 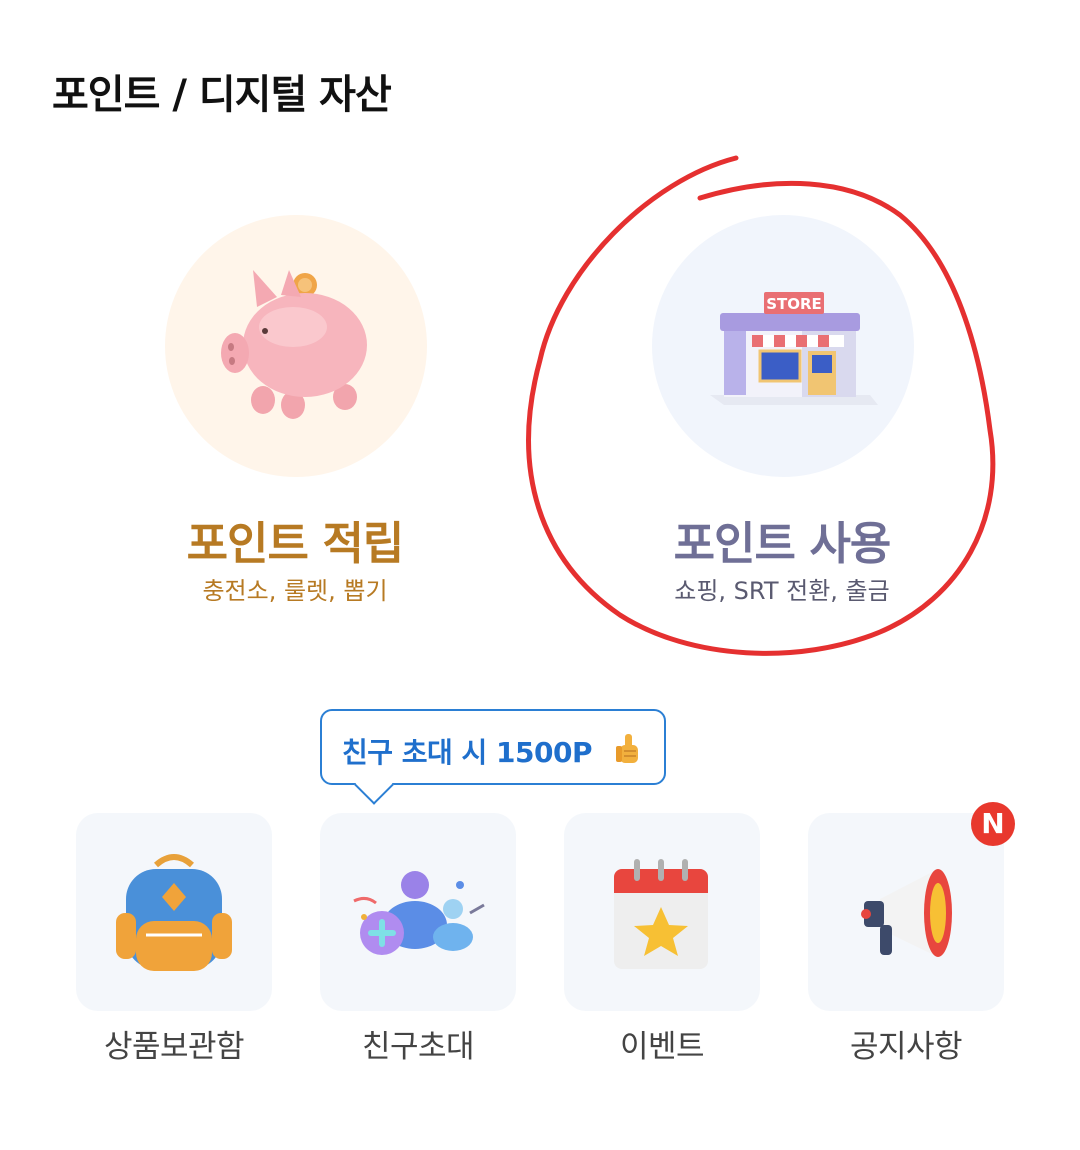 I want to click on tile-invite-friends-label: 친구초대, so click(x=418, y=1047).